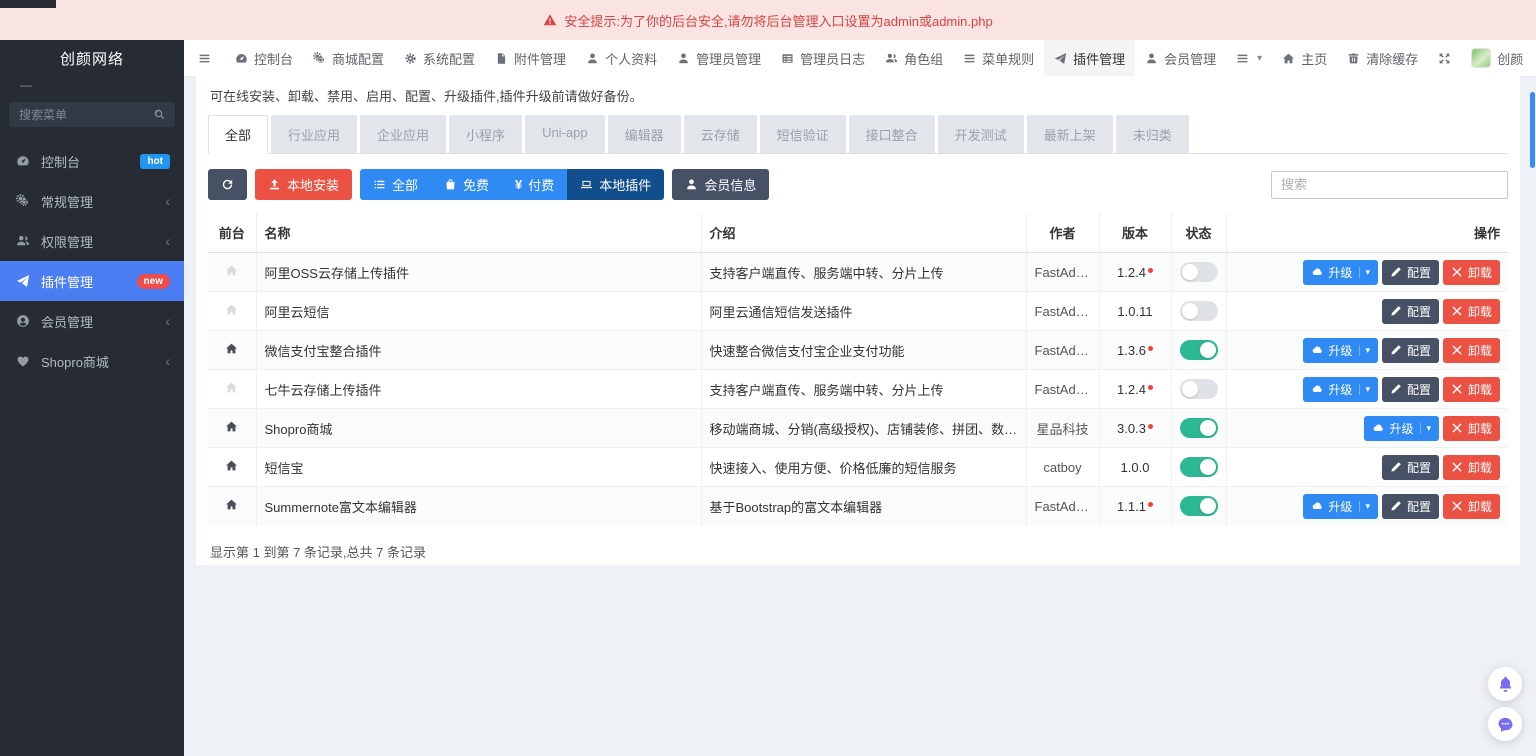 This screenshot has width=1536, height=756. Describe the element at coordinates (1069, 134) in the screenshot. I see `tab-最新上架: 最新上架` at that location.